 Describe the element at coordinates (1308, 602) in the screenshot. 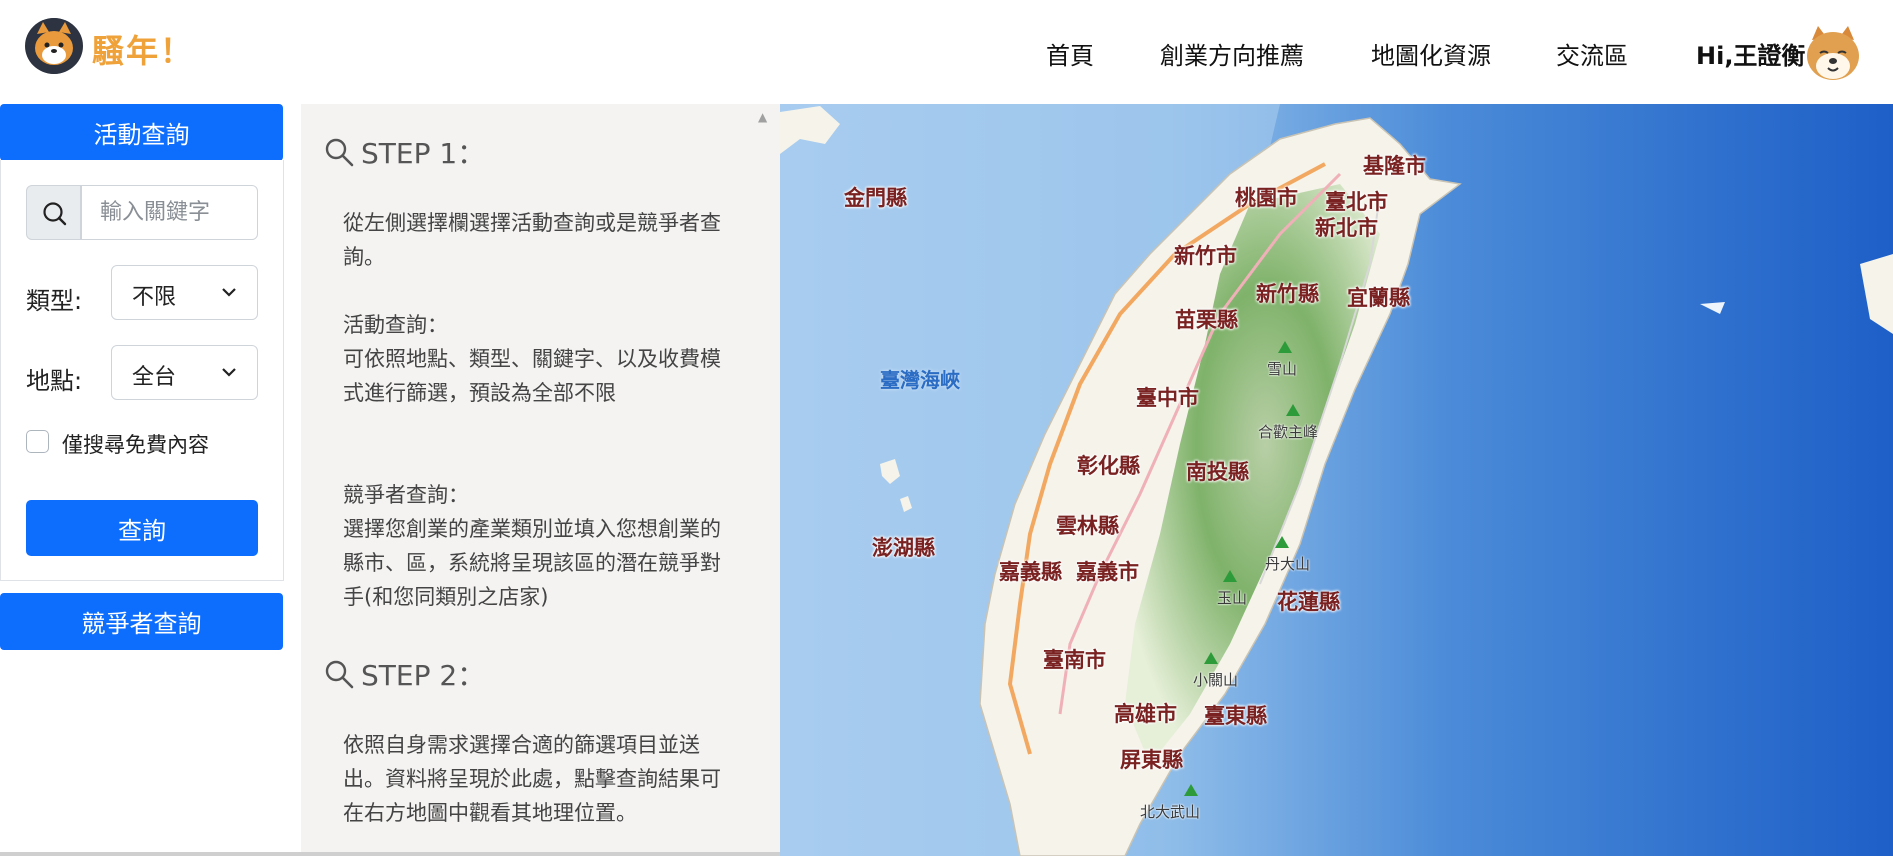

I see `map-label-place: 花蓮縣` at that location.